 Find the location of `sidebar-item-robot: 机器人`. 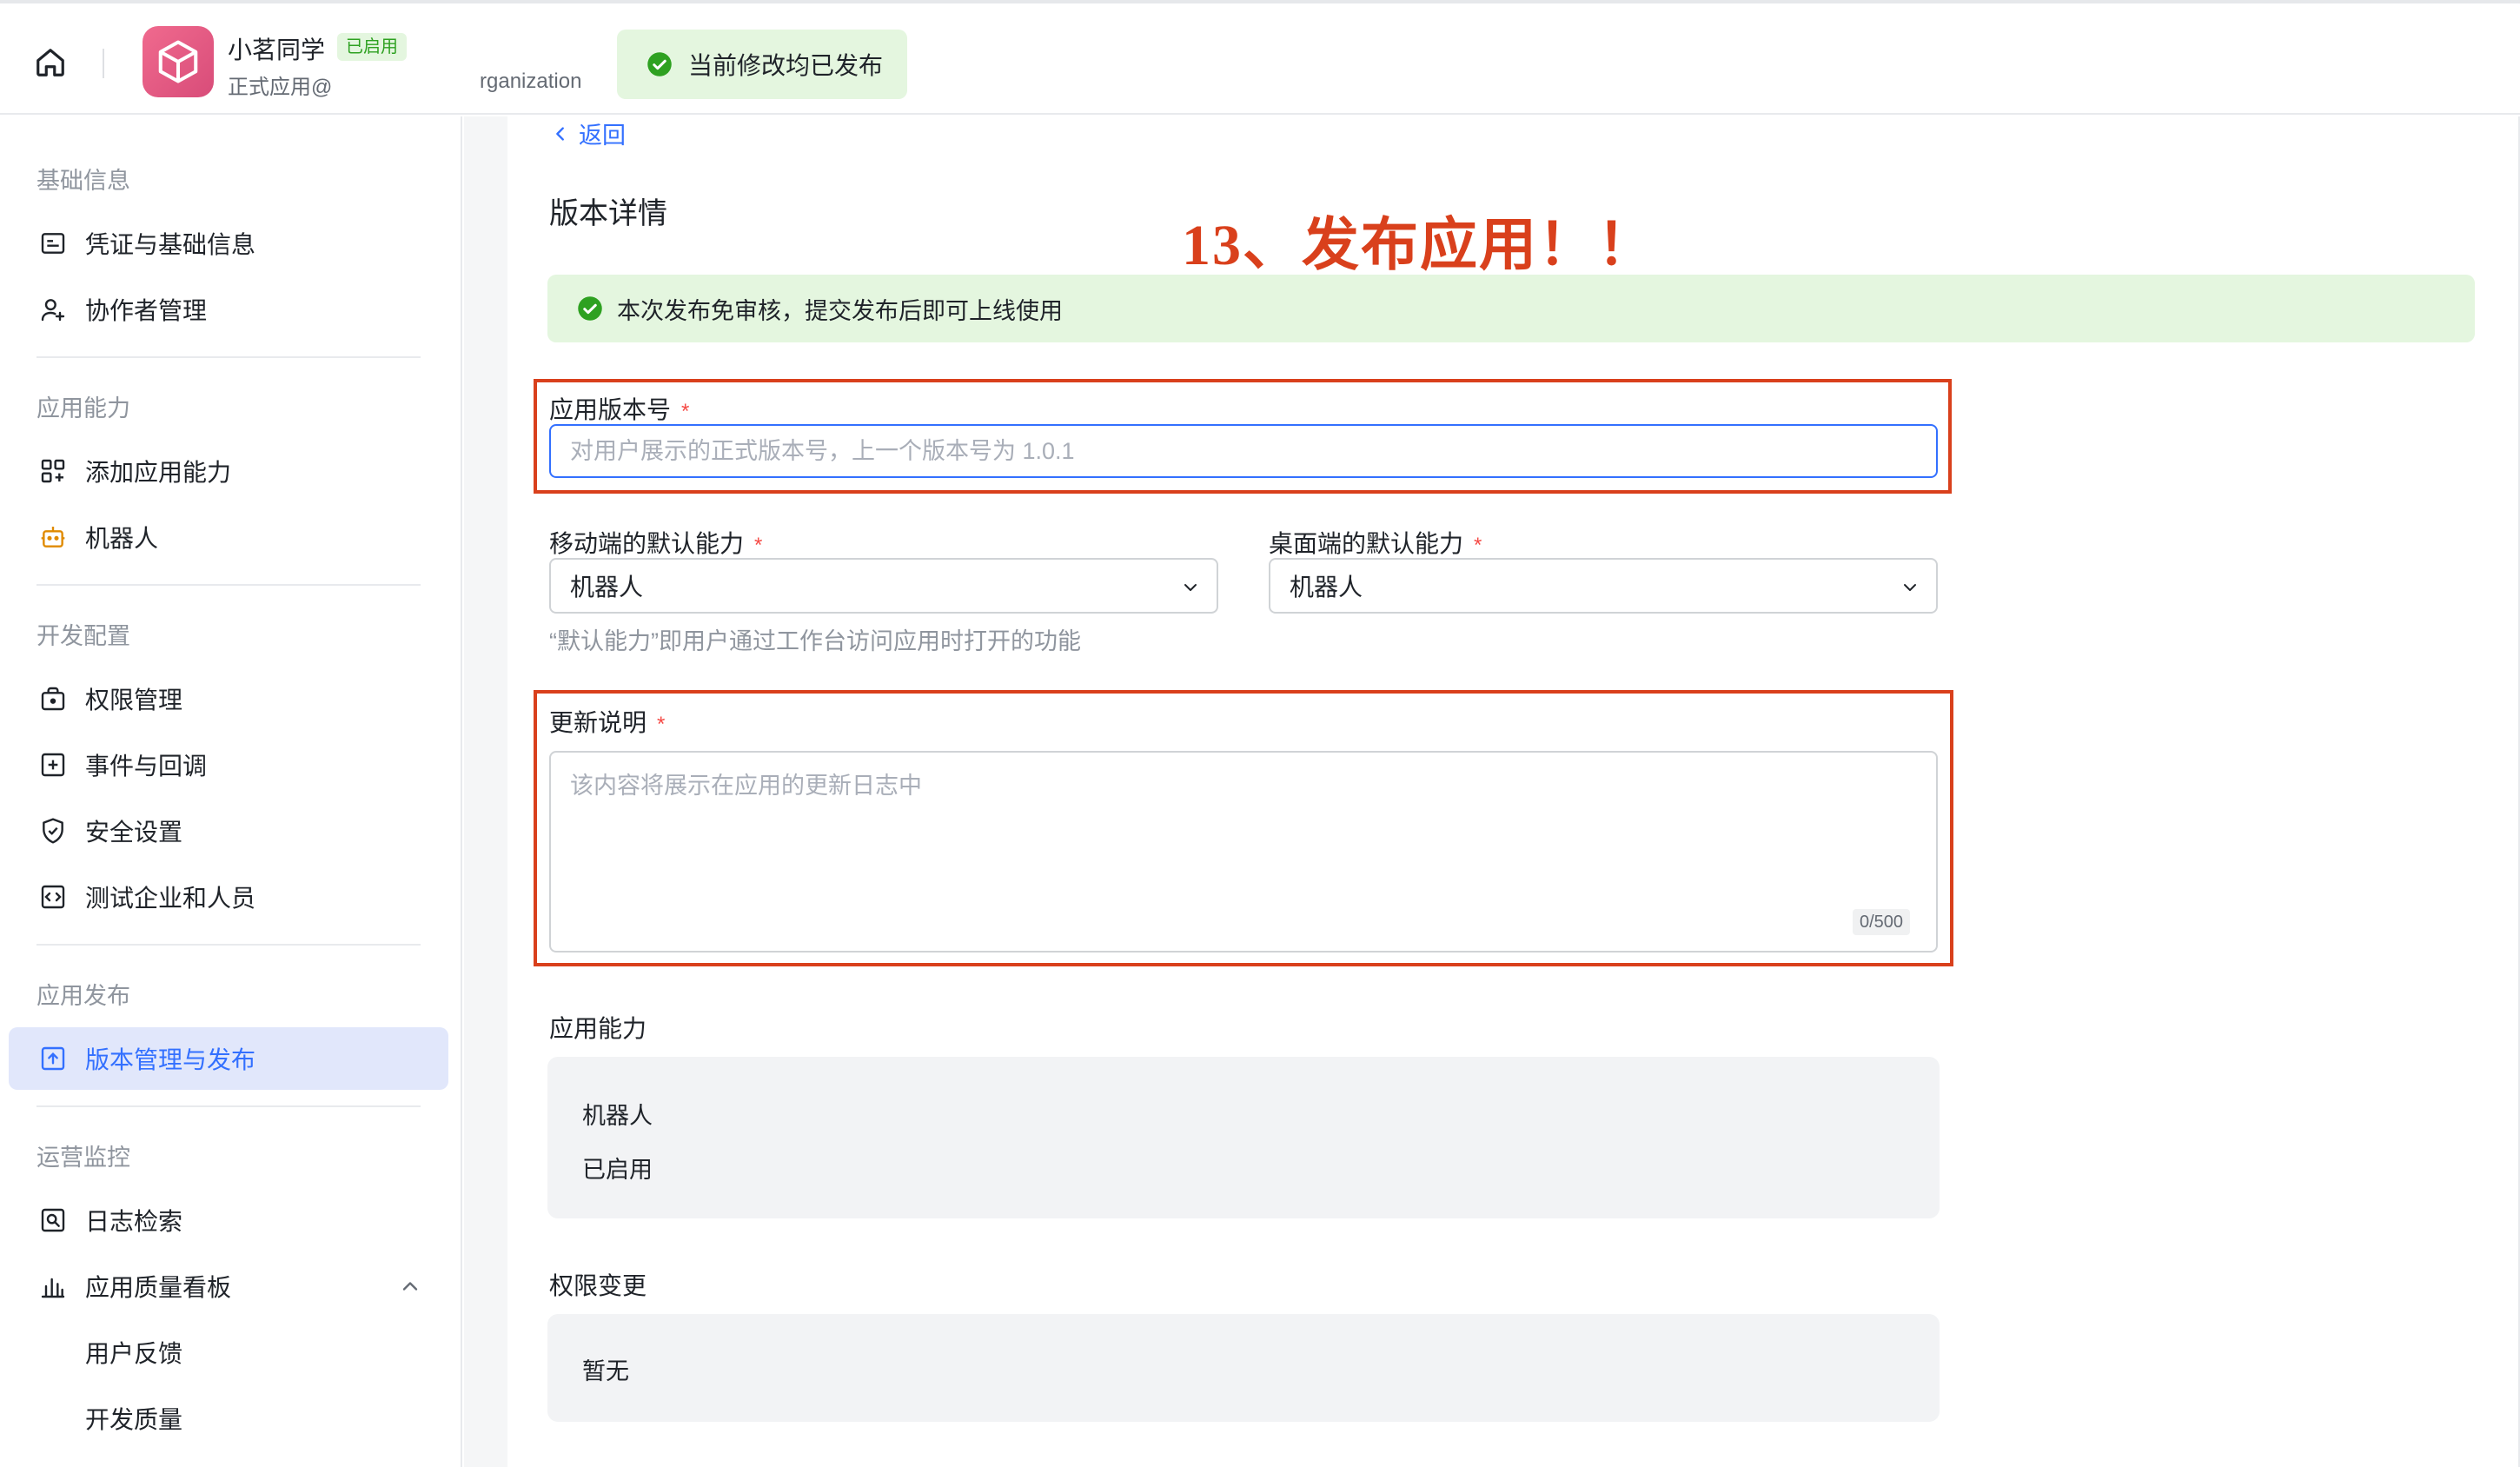

sidebar-item-robot: 机器人 is located at coordinates (228, 537).